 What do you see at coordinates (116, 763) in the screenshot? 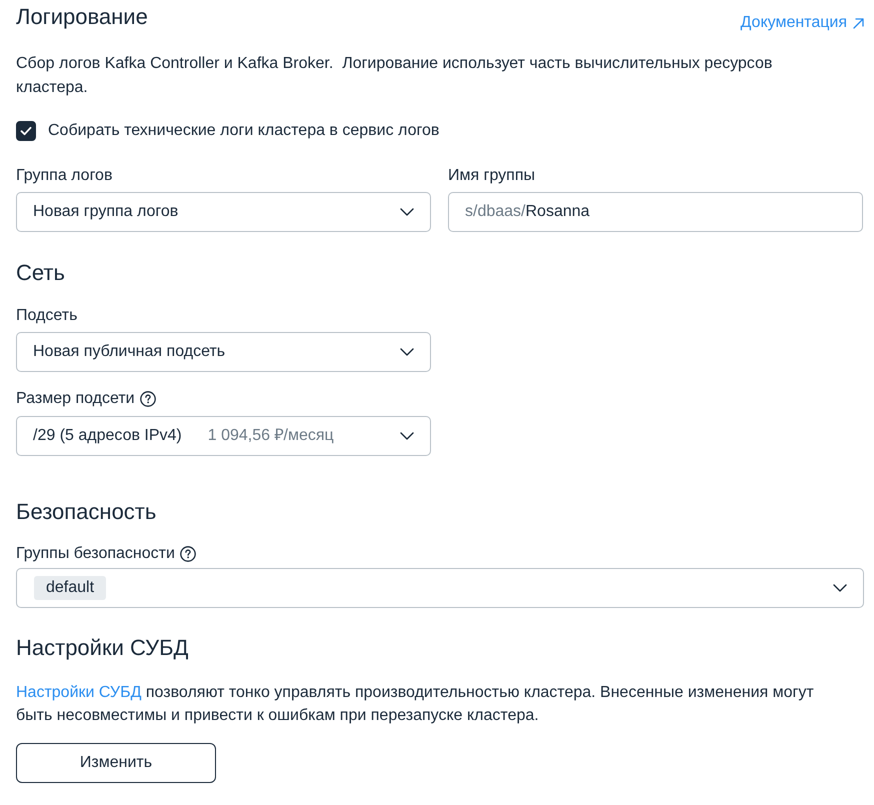
I see `edit-button: Изменить` at bounding box center [116, 763].